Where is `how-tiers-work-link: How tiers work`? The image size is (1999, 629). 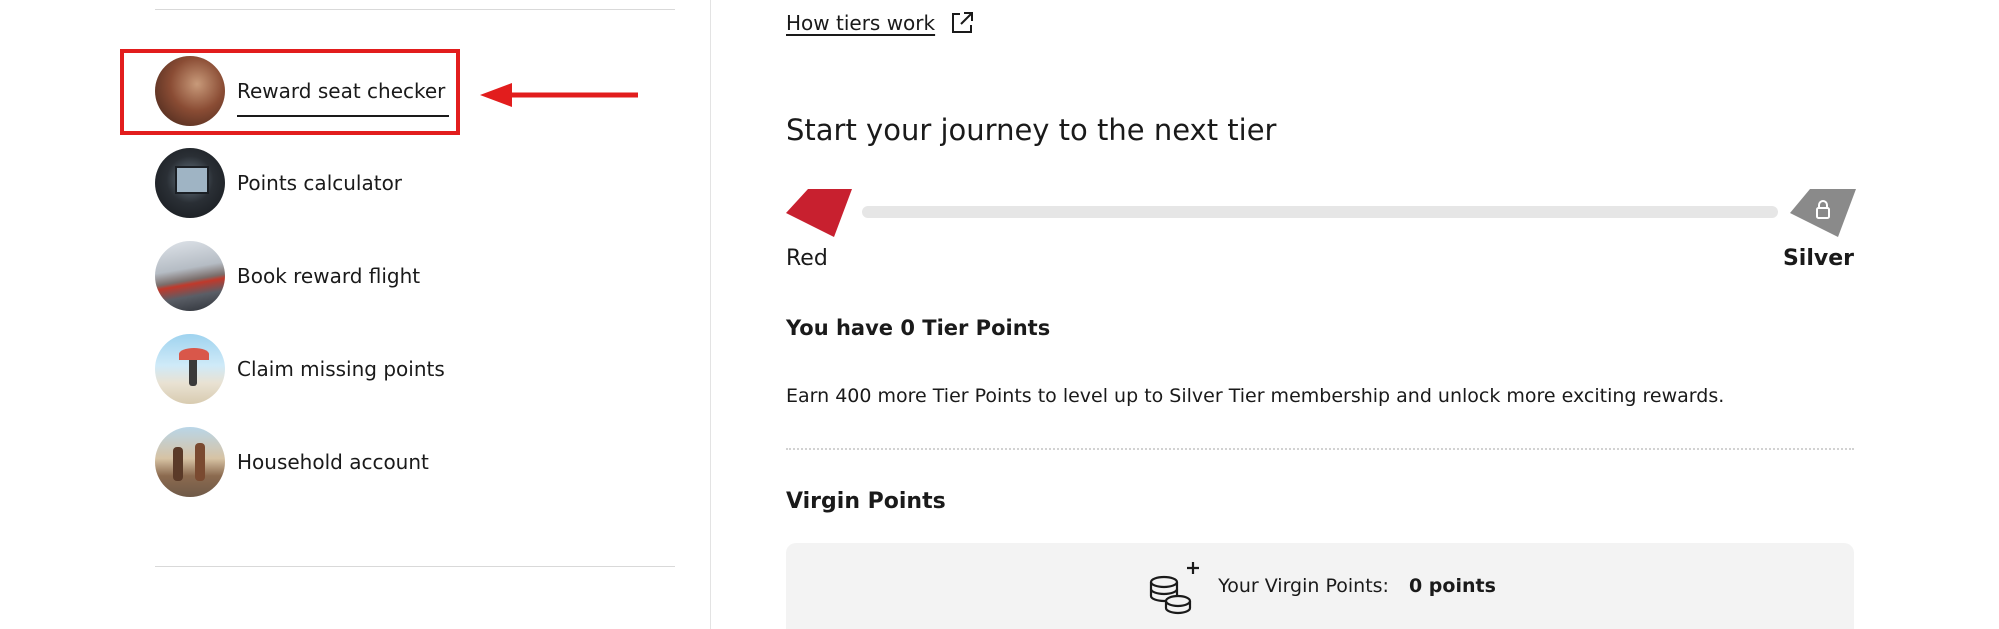 how-tiers-work-link: How tiers work is located at coordinates (880, 23).